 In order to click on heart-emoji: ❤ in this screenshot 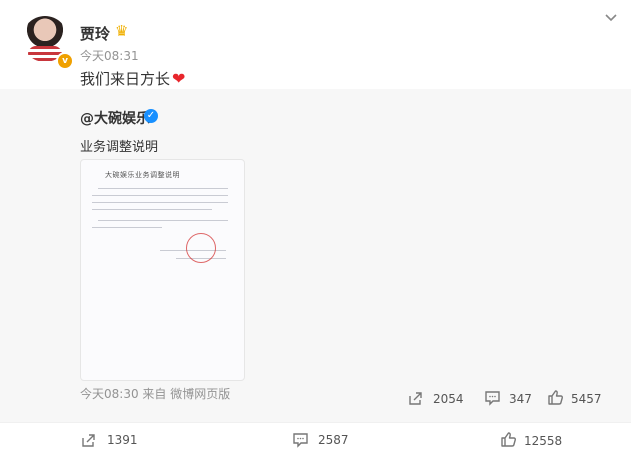, I will do `click(179, 78)`.